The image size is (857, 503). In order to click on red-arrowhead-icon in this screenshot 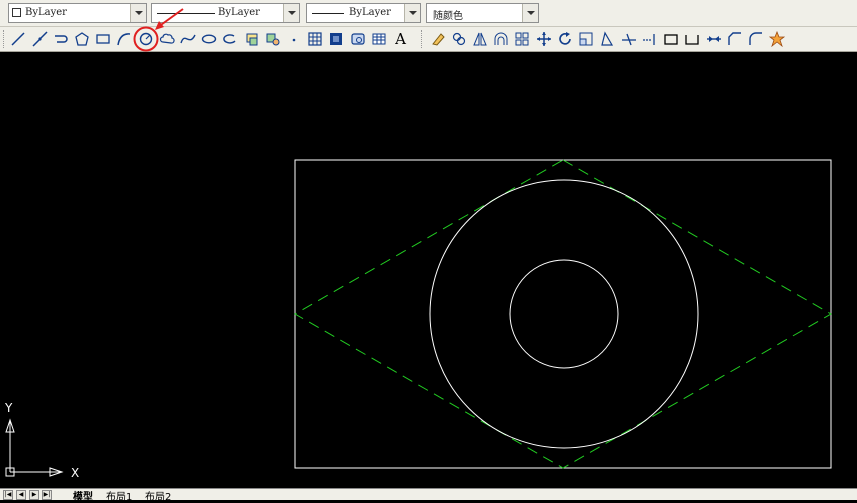, I will do `click(159, 25)`.